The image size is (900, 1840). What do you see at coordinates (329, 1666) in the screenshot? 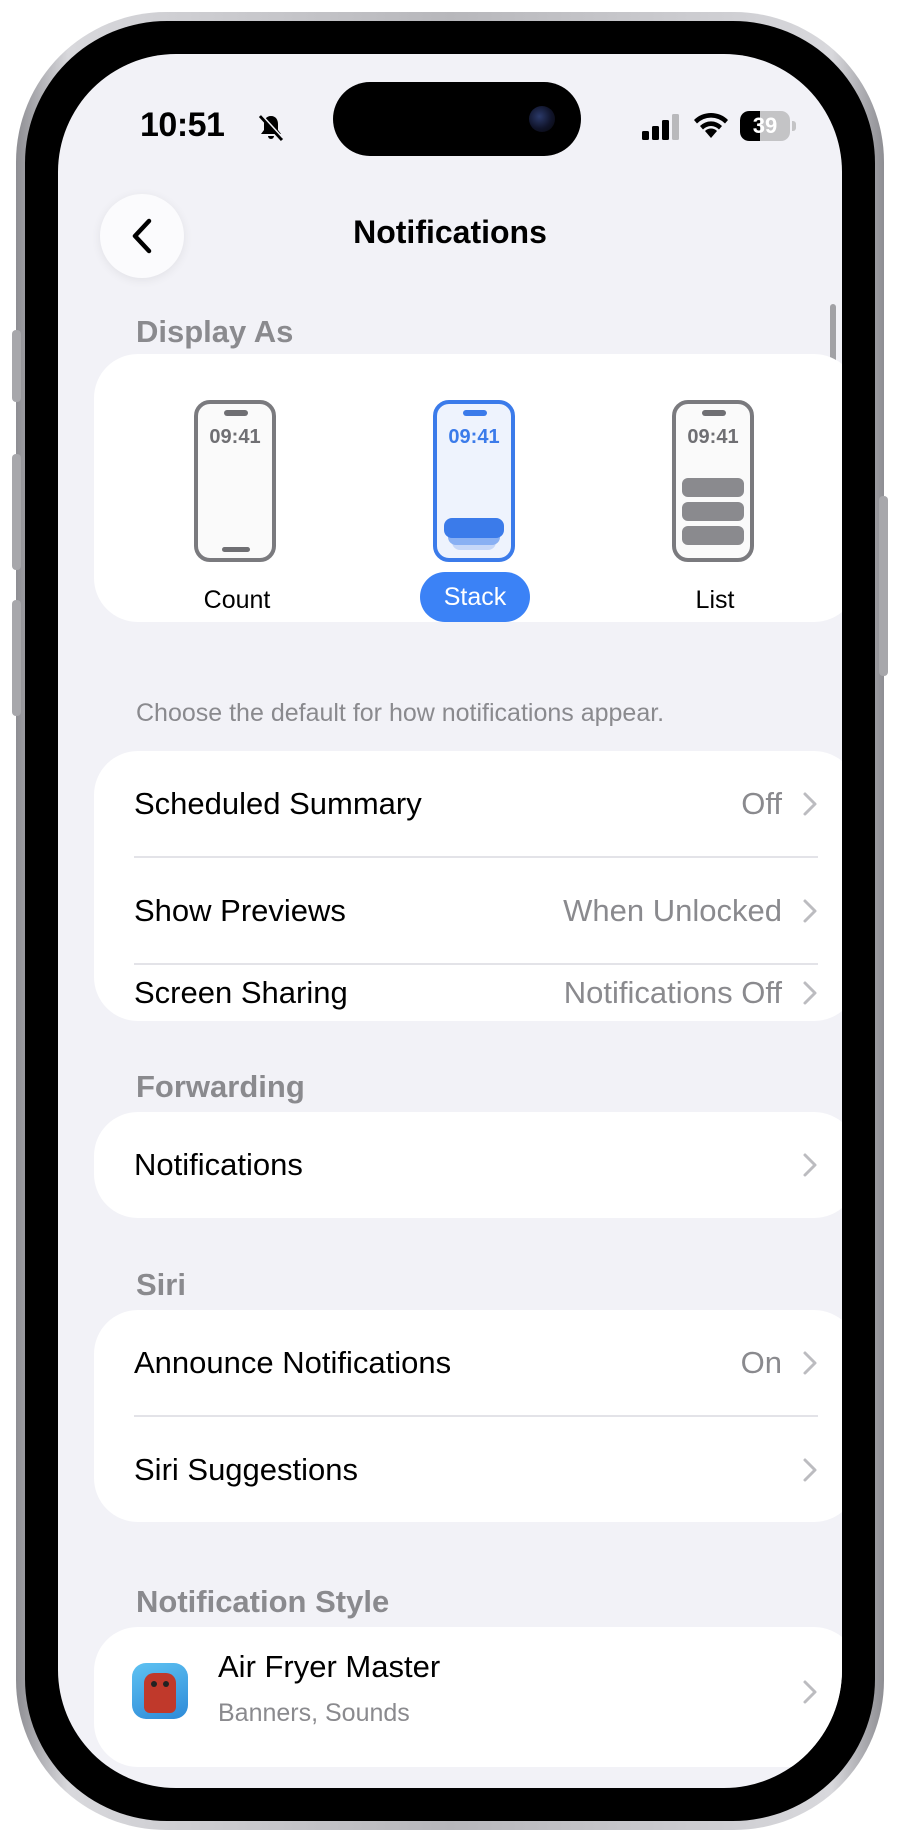
I see `app-name: Air Fryer Master` at bounding box center [329, 1666].